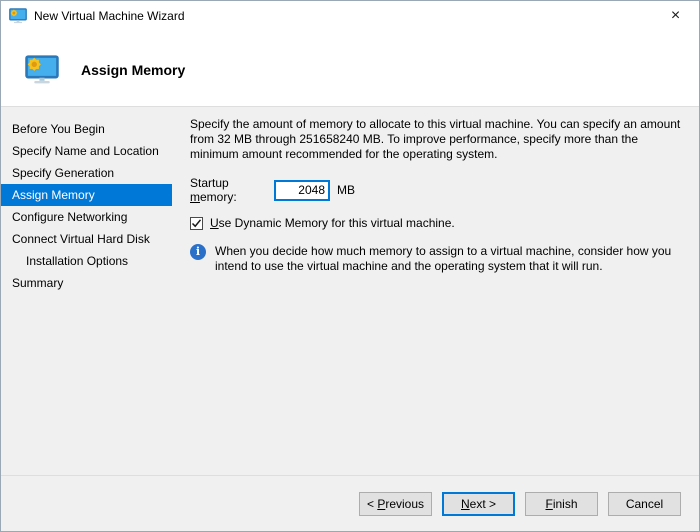 Image resolution: width=700 pixels, height=532 pixels. I want to click on vm-monitor-icon-large, so click(42, 69).